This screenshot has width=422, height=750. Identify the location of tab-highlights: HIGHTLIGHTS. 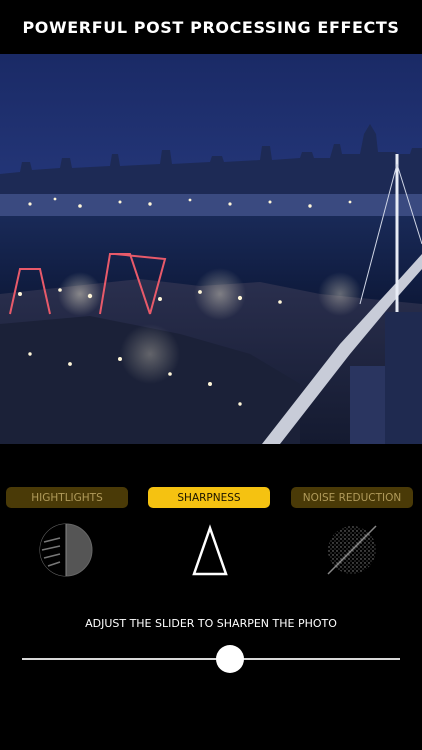
(67, 497).